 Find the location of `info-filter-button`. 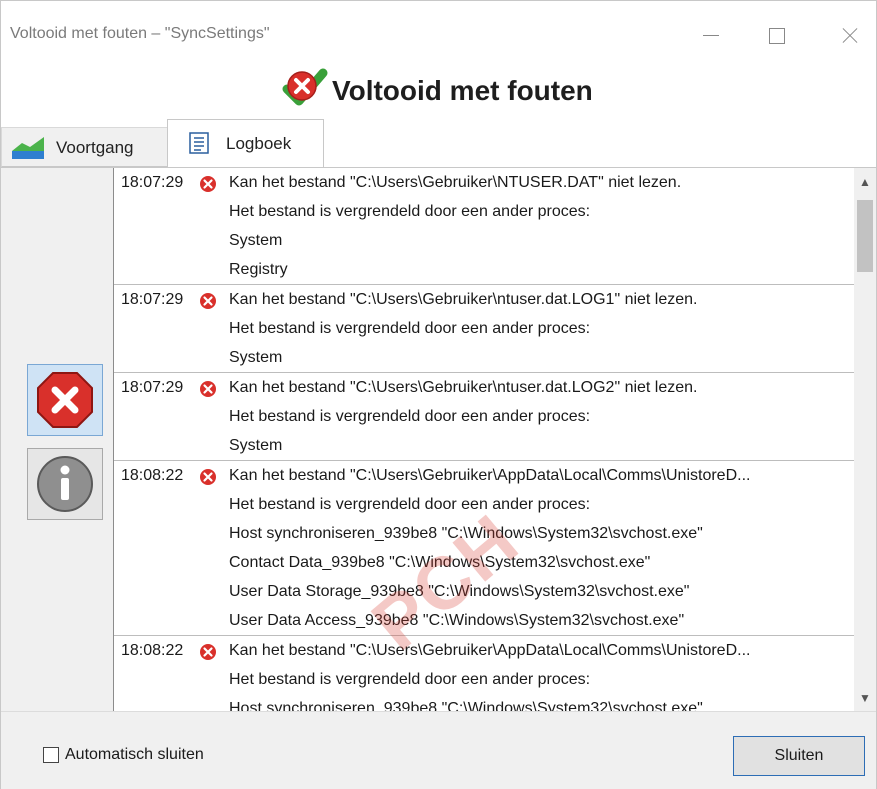

info-filter-button is located at coordinates (65, 484).